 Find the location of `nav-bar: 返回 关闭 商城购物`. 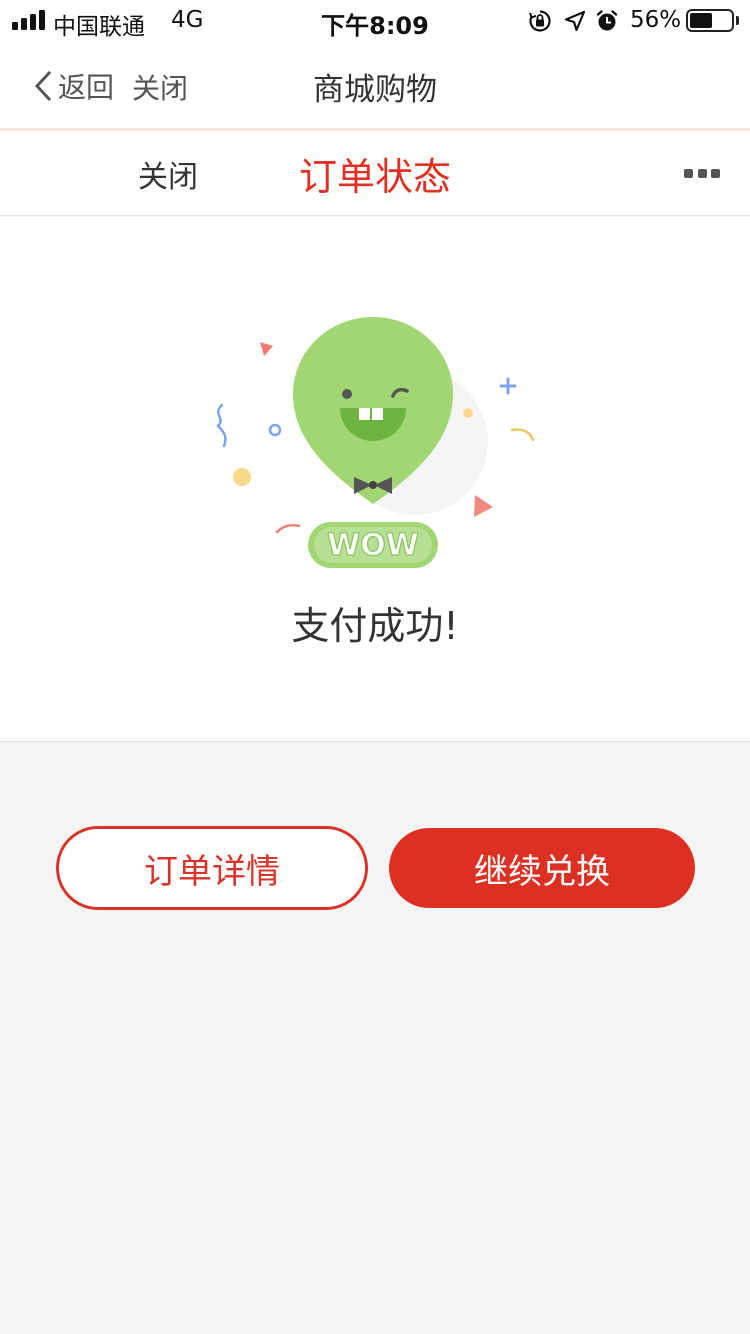

nav-bar: 返回 关闭 商城购物 is located at coordinates (375, 85).